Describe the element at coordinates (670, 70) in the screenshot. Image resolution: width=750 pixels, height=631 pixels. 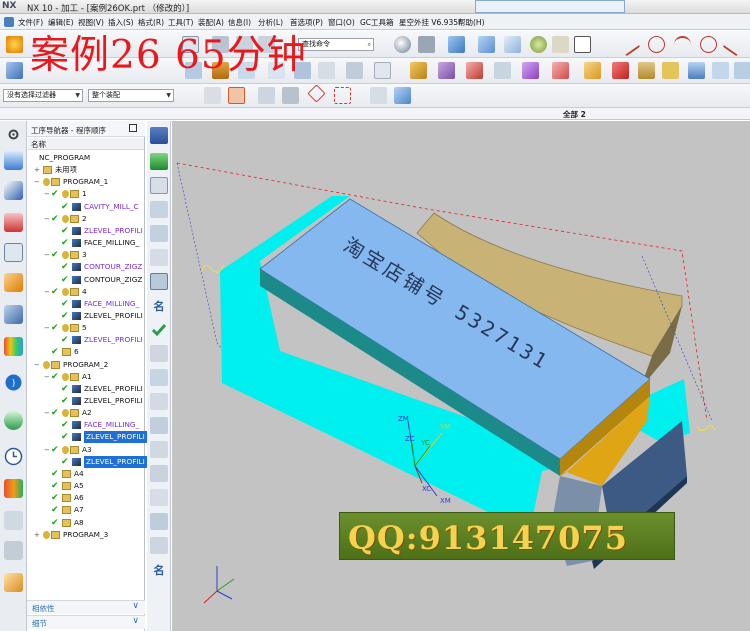
I see `group-icon` at that location.